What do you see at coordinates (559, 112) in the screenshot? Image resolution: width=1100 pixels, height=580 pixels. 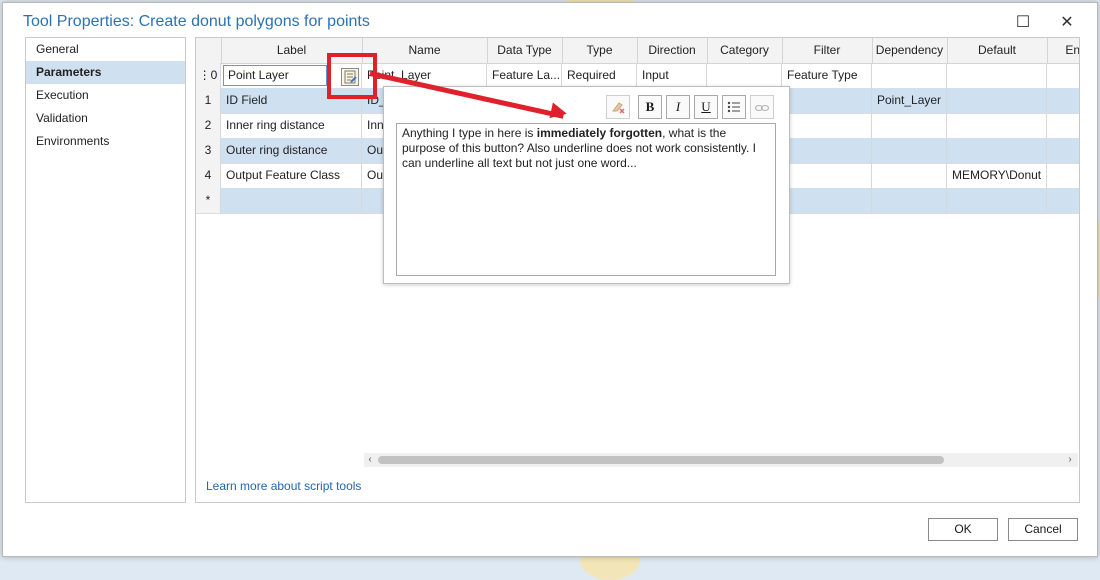 I see `red-arrowhead` at bounding box center [559, 112].